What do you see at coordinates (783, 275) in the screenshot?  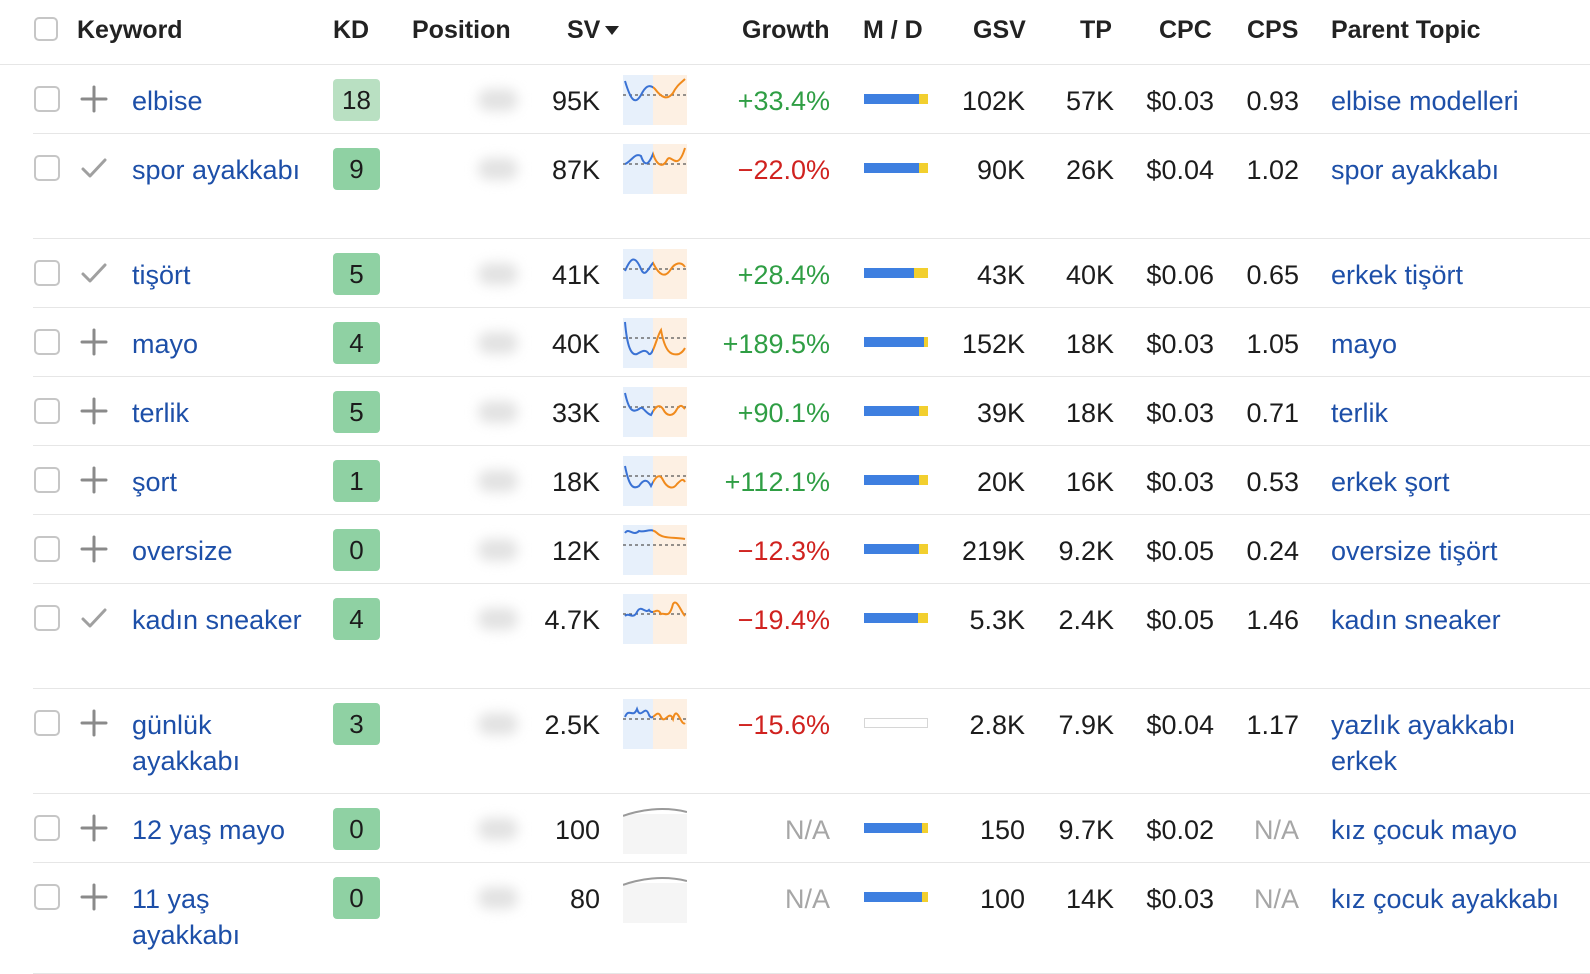 I see `growth-value: +28.4%` at bounding box center [783, 275].